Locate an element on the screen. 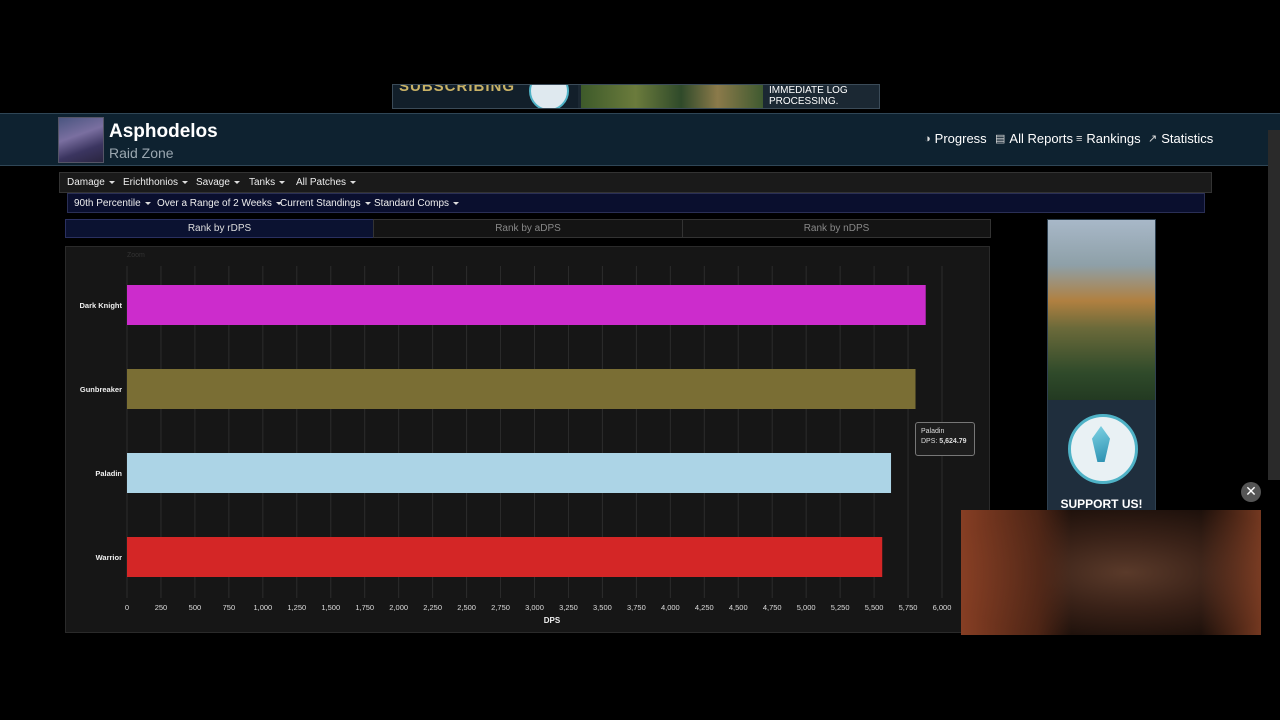 The image size is (1280, 720). filter-standings-dropdown: Current Standings is located at coordinates (325, 203).